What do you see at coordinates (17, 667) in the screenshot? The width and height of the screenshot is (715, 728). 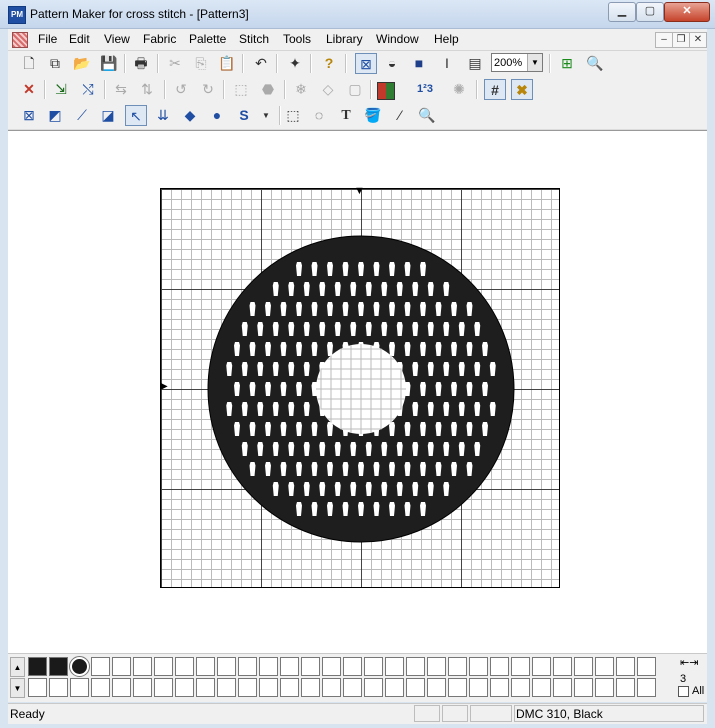 I see `palette-scroll-up-icon: ▲` at bounding box center [17, 667].